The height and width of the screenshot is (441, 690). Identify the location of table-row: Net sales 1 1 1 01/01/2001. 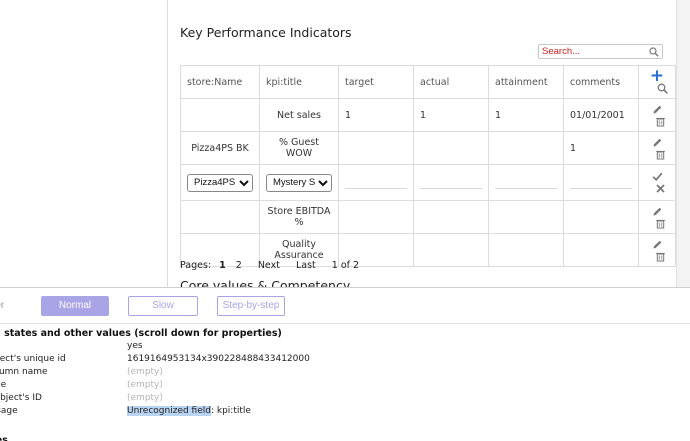
(428, 115).